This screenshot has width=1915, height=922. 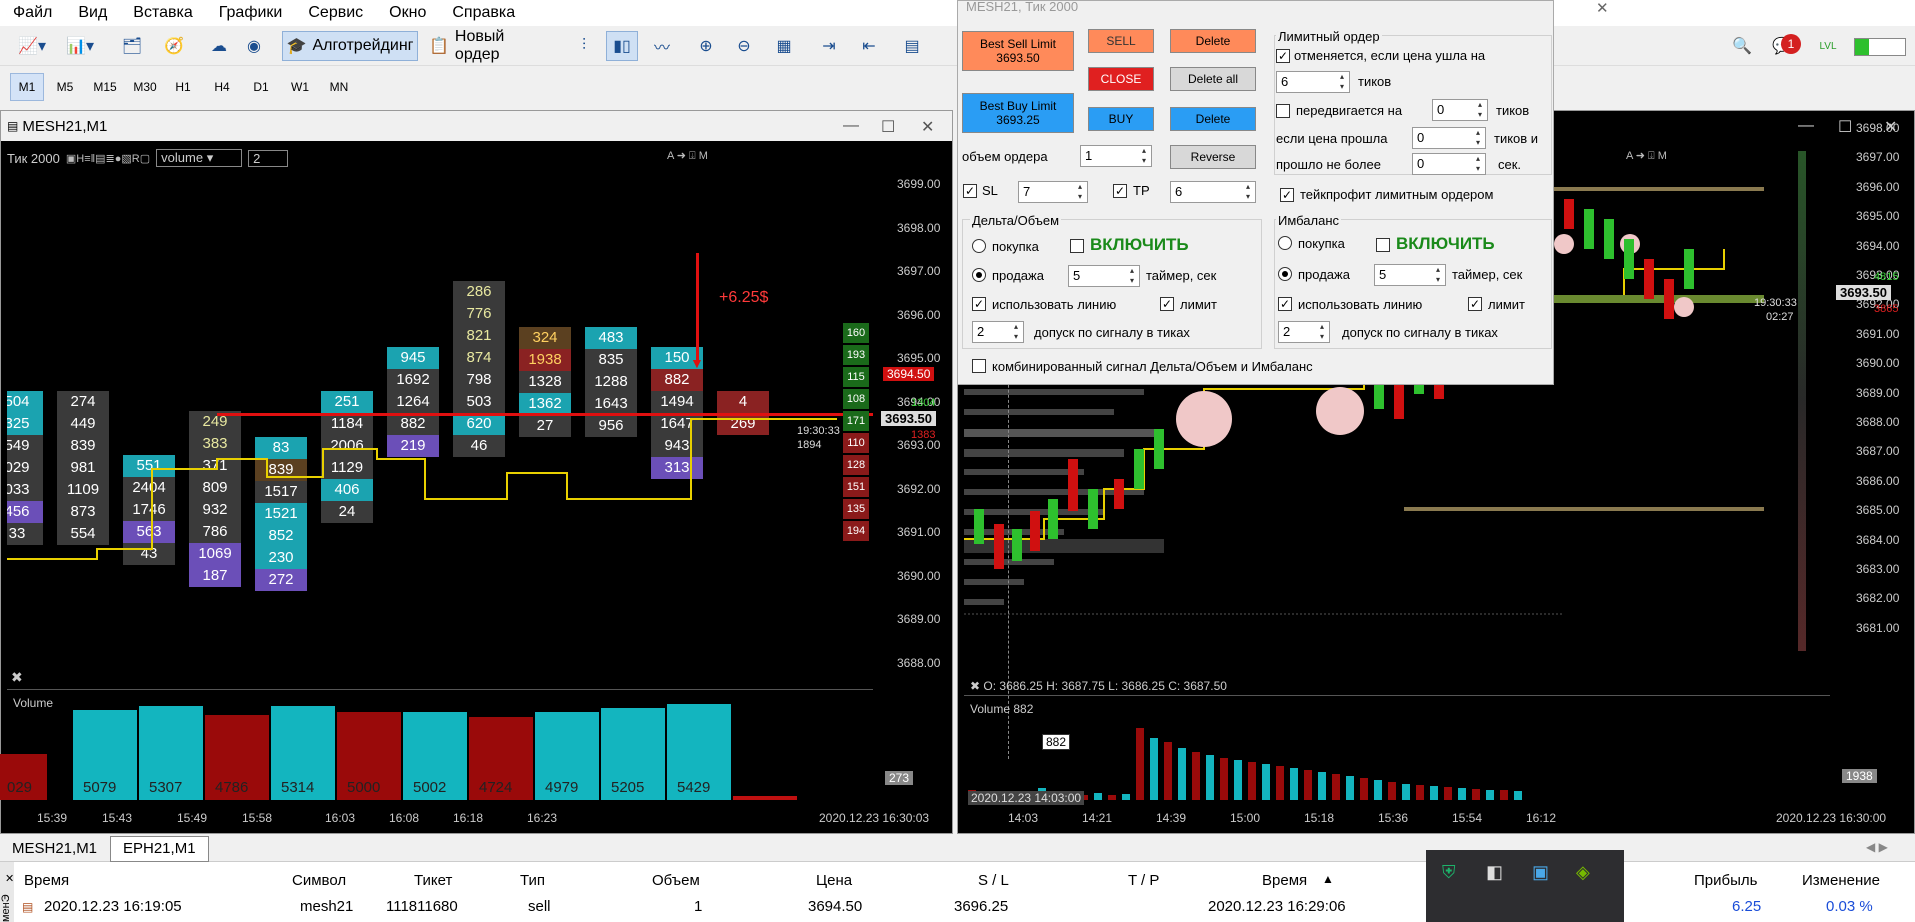 I want to click on close-button: CLOSE, so click(x=1121, y=79).